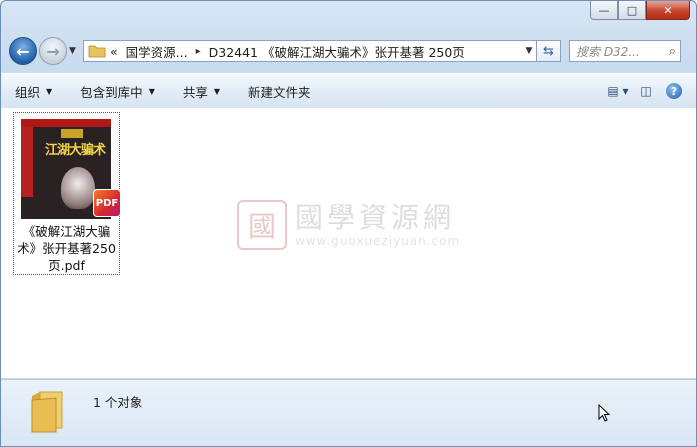  Describe the element at coordinates (118, 402) in the screenshot. I see `item-count: 1 个对象` at that location.